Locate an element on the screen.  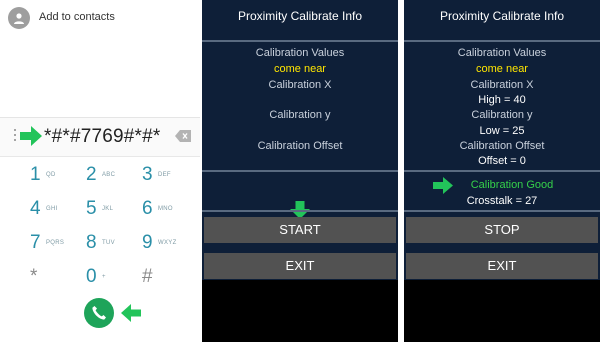
key-4: 4 GHI is located at coordinates (44, 210).